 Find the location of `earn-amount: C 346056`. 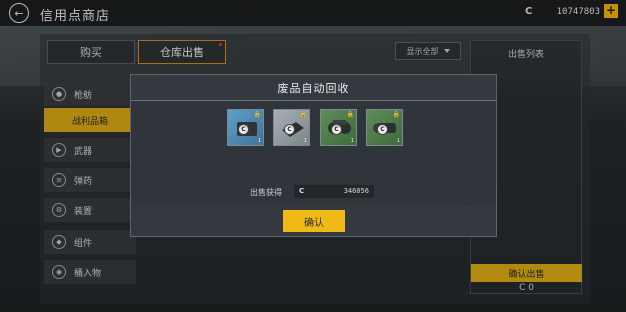

earn-amount: C 346056 is located at coordinates (334, 191).